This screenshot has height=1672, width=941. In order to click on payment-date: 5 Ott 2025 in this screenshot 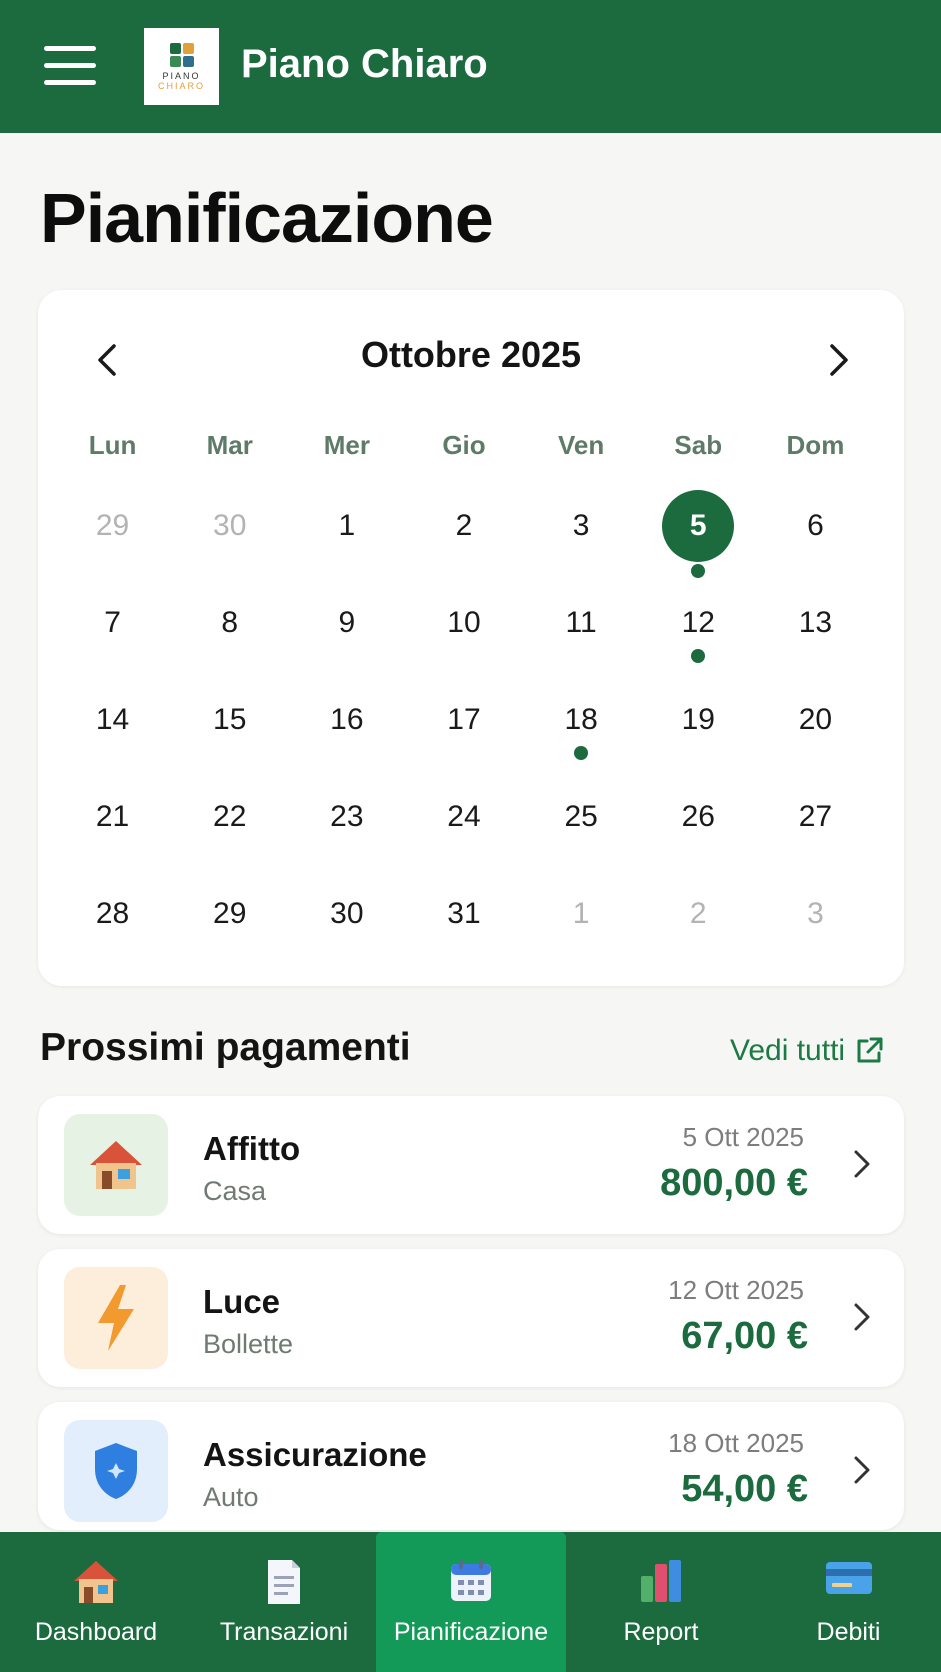, I will do `click(743, 1137)`.